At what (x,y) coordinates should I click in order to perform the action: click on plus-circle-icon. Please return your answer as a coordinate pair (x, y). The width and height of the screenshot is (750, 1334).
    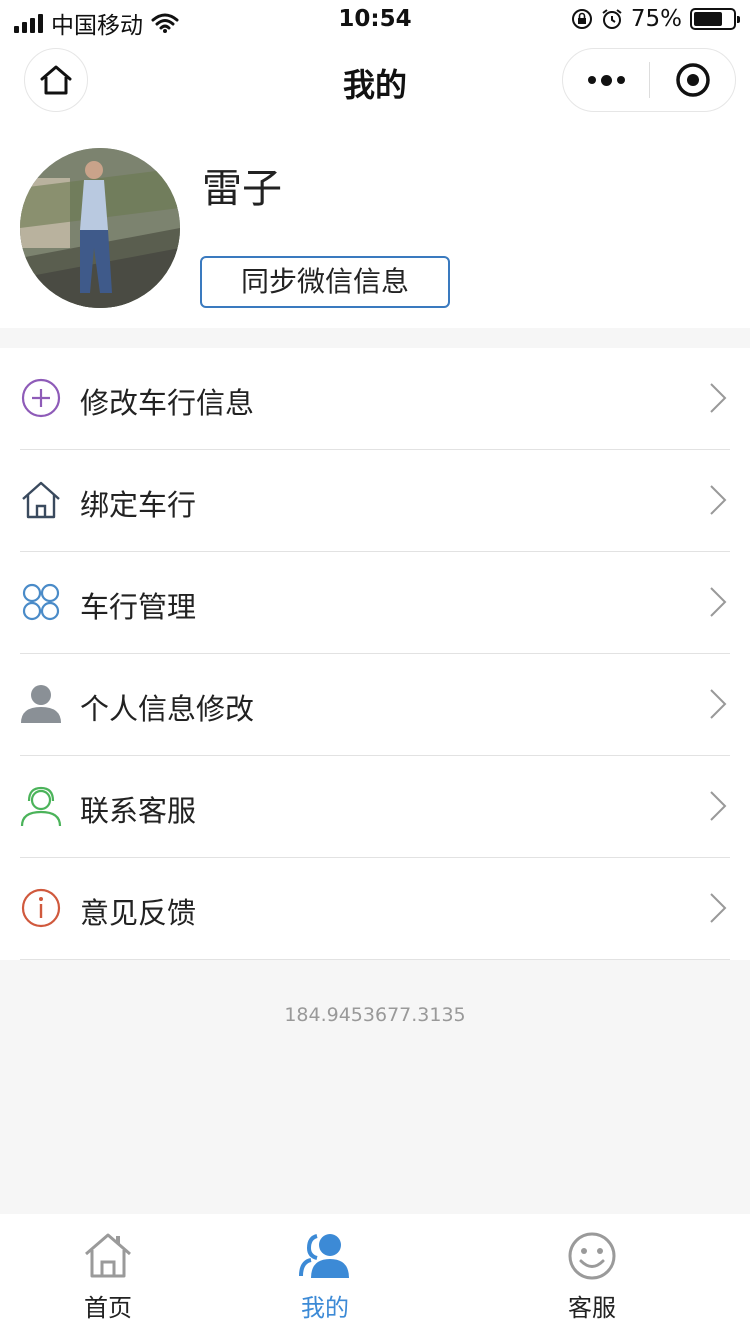
    Looking at the image, I should click on (41, 398).